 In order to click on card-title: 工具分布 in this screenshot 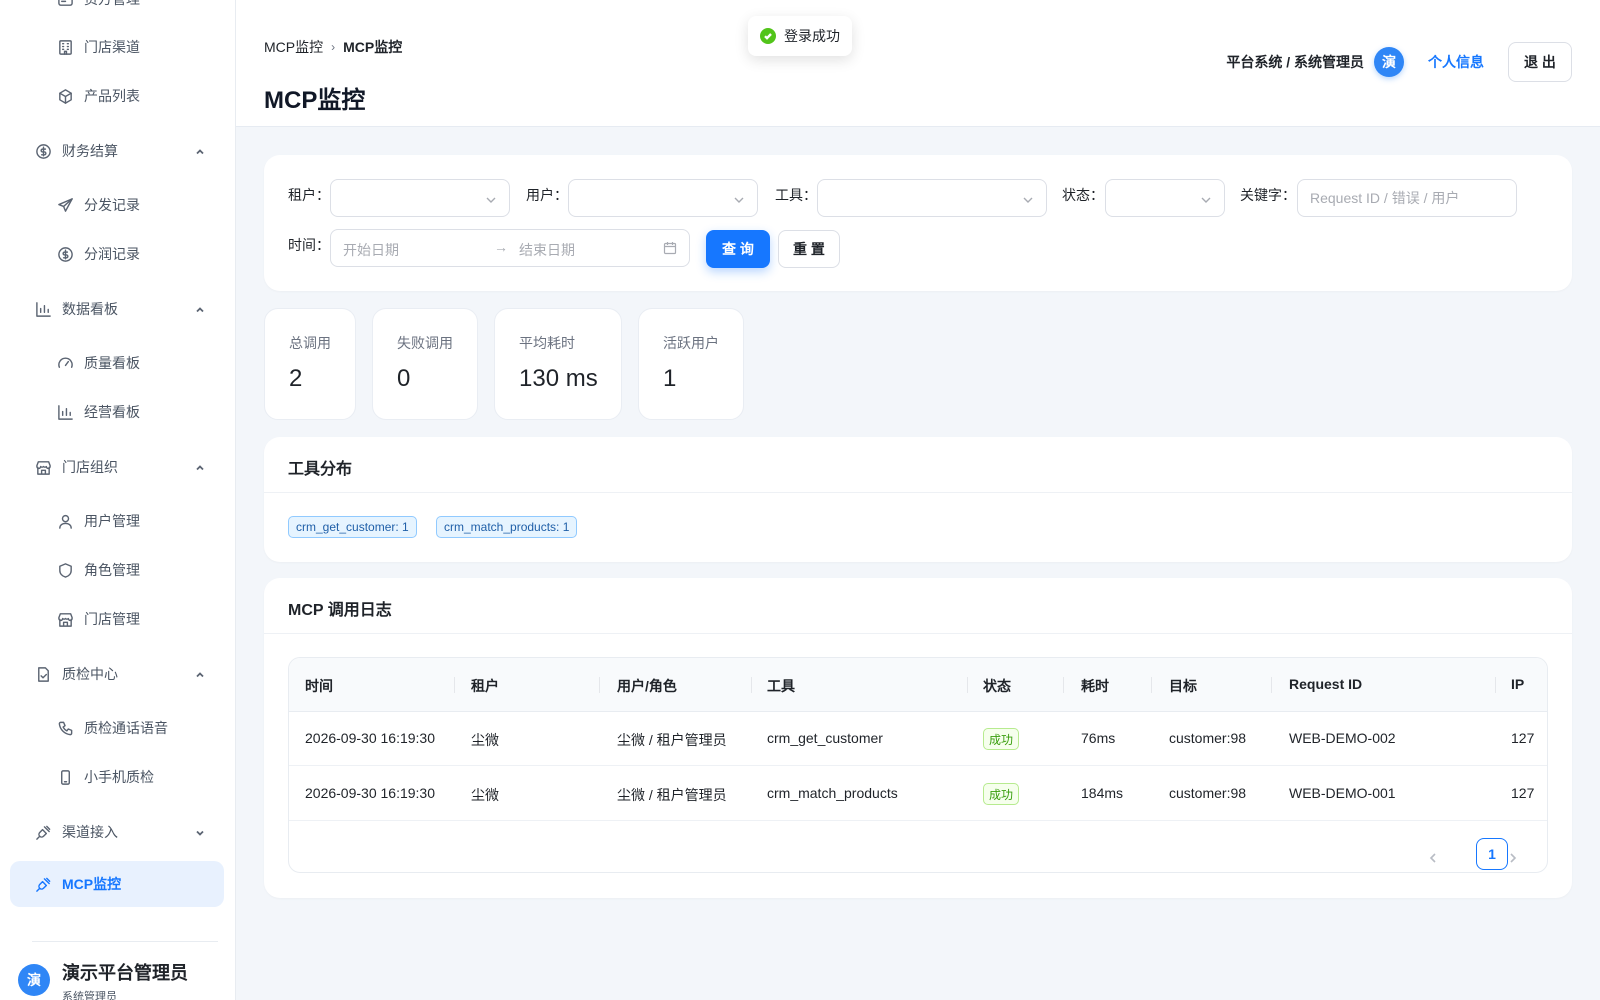, I will do `click(320, 469)`.